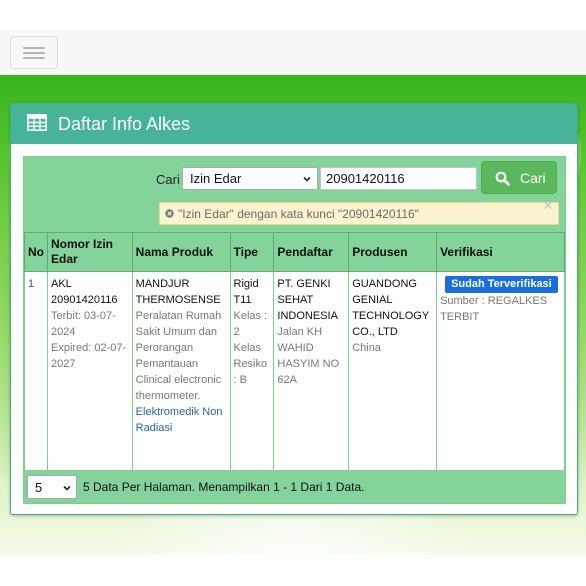 This screenshot has width=586, height=586. What do you see at coordinates (293, 52) in the screenshot?
I see `top-navbar` at bounding box center [293, 52].